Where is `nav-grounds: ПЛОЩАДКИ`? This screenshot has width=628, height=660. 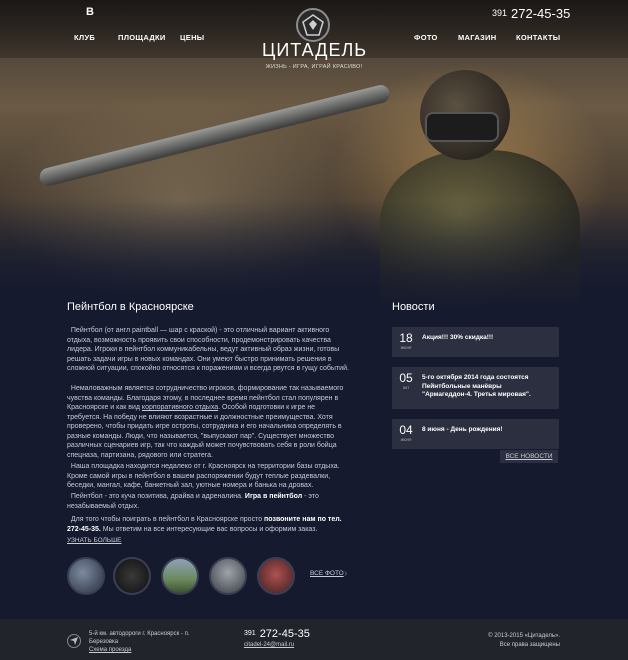 nav-grounds: ПЛОЩАДКИ is located at coordinates (142, 37).